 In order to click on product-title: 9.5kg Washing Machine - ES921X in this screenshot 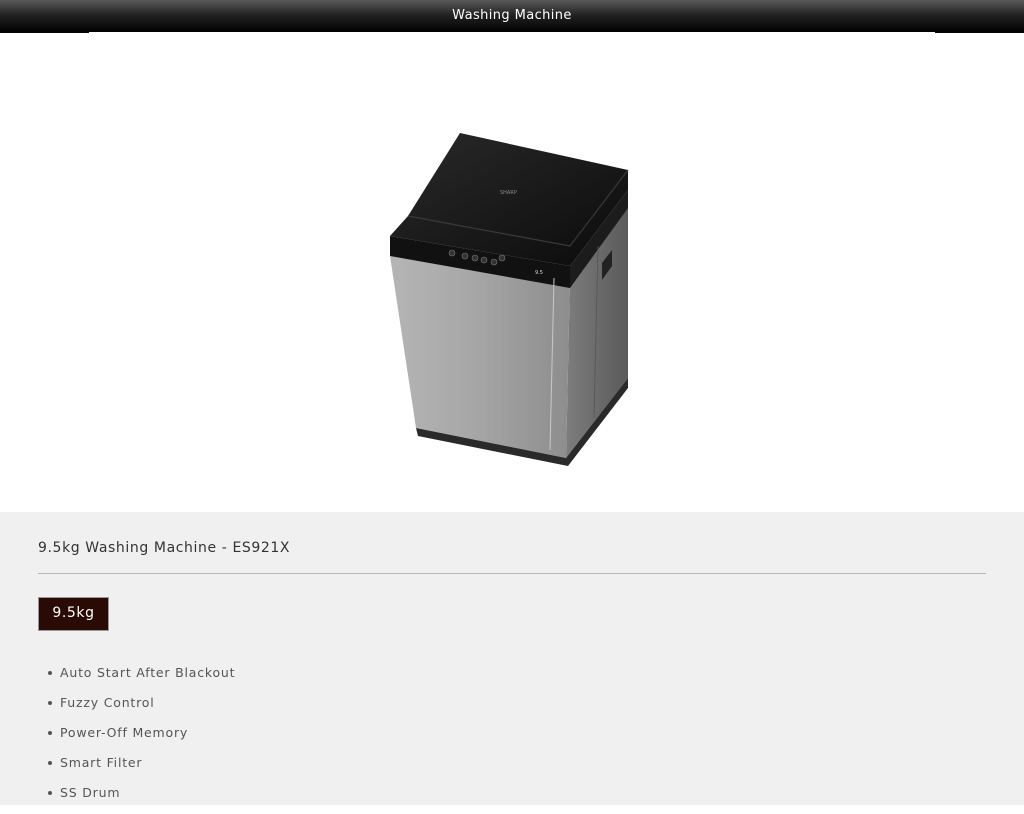, I will do `click(164, 548)`.